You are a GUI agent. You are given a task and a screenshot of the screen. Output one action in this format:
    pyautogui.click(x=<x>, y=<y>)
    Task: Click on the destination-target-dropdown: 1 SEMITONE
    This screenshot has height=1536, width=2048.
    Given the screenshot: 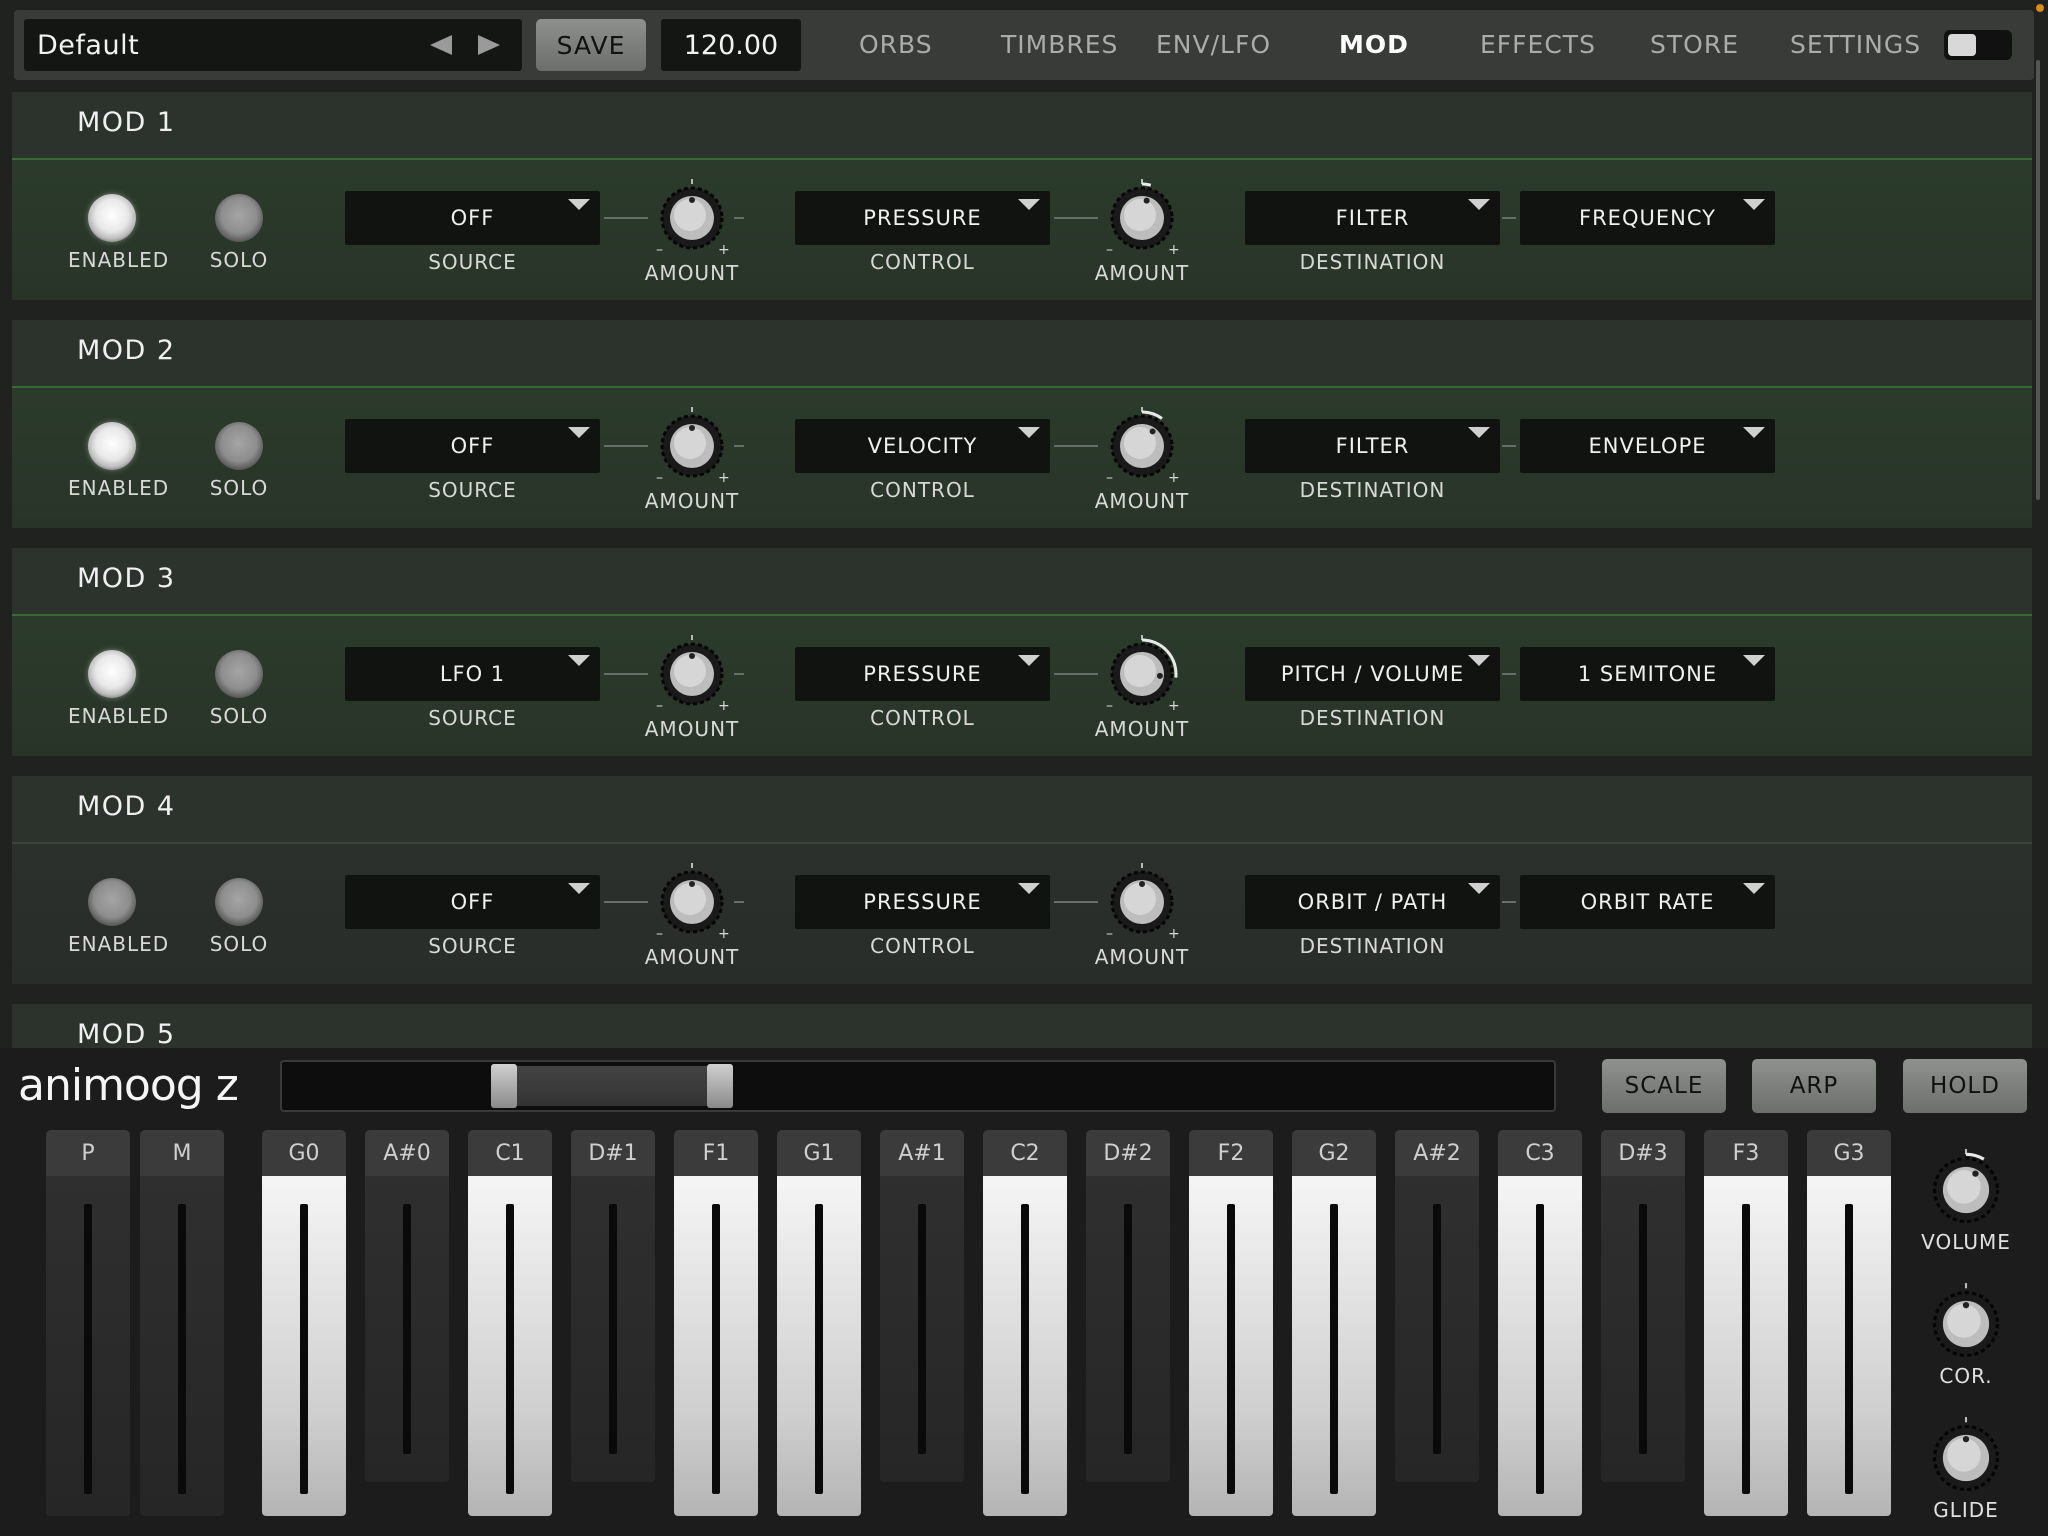 What is the action you would take?
    pyautogui.click(x=1647, y=674)
    